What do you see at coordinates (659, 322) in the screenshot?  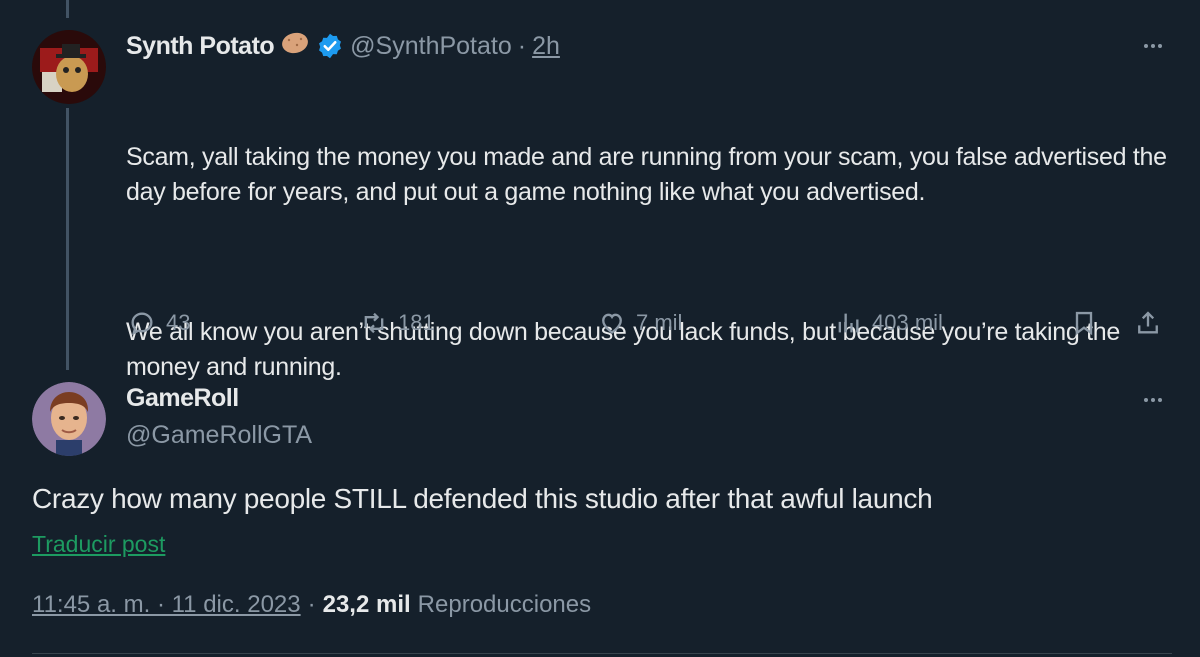 I see `like-count: 7 mil` at bounding box center [659, 322].